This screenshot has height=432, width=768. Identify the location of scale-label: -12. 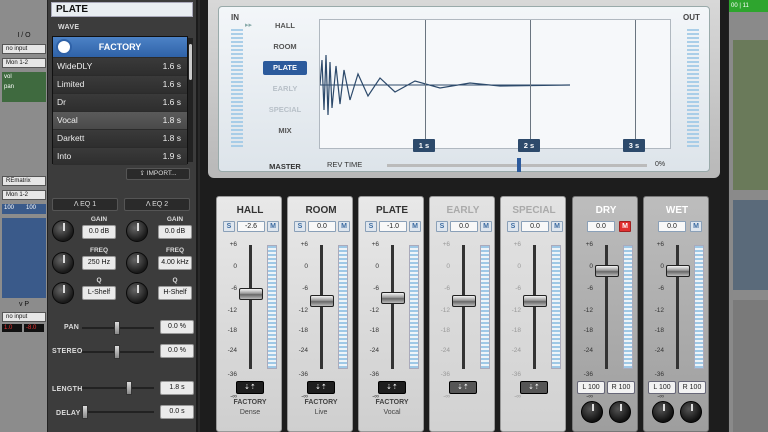
(659, 310).